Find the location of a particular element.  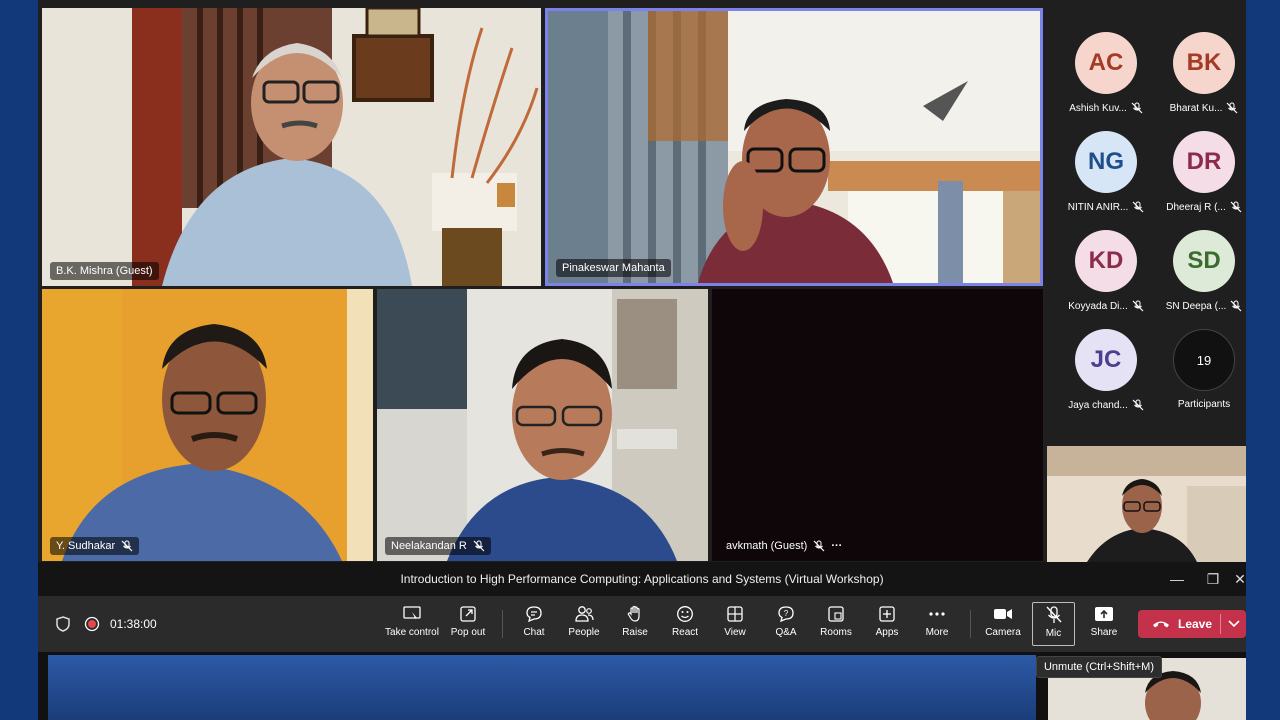

rooms-button: Rooms is located at coordinates (836, 625).